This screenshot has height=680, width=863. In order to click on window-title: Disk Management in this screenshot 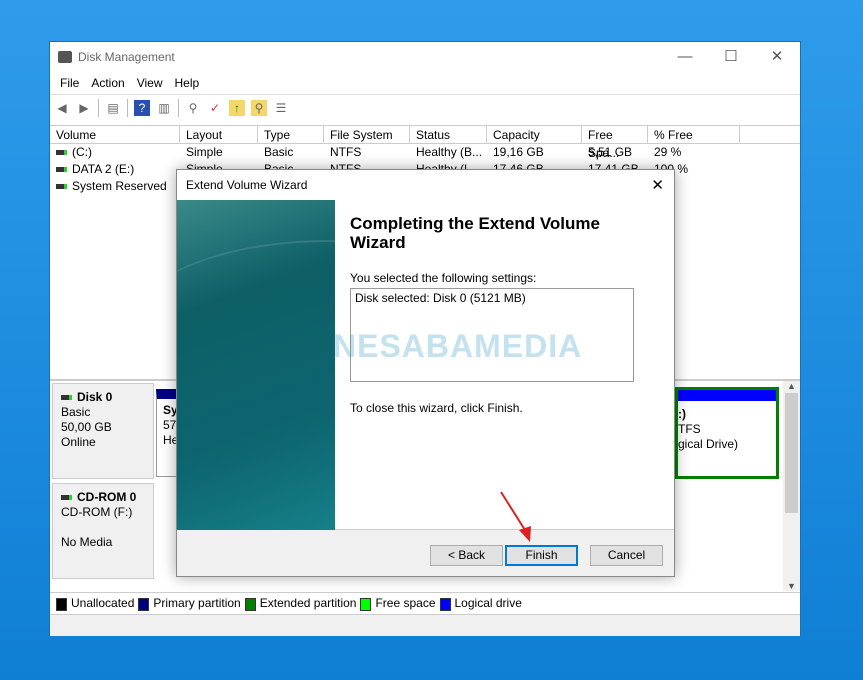, I will do `click(126, 57)`.